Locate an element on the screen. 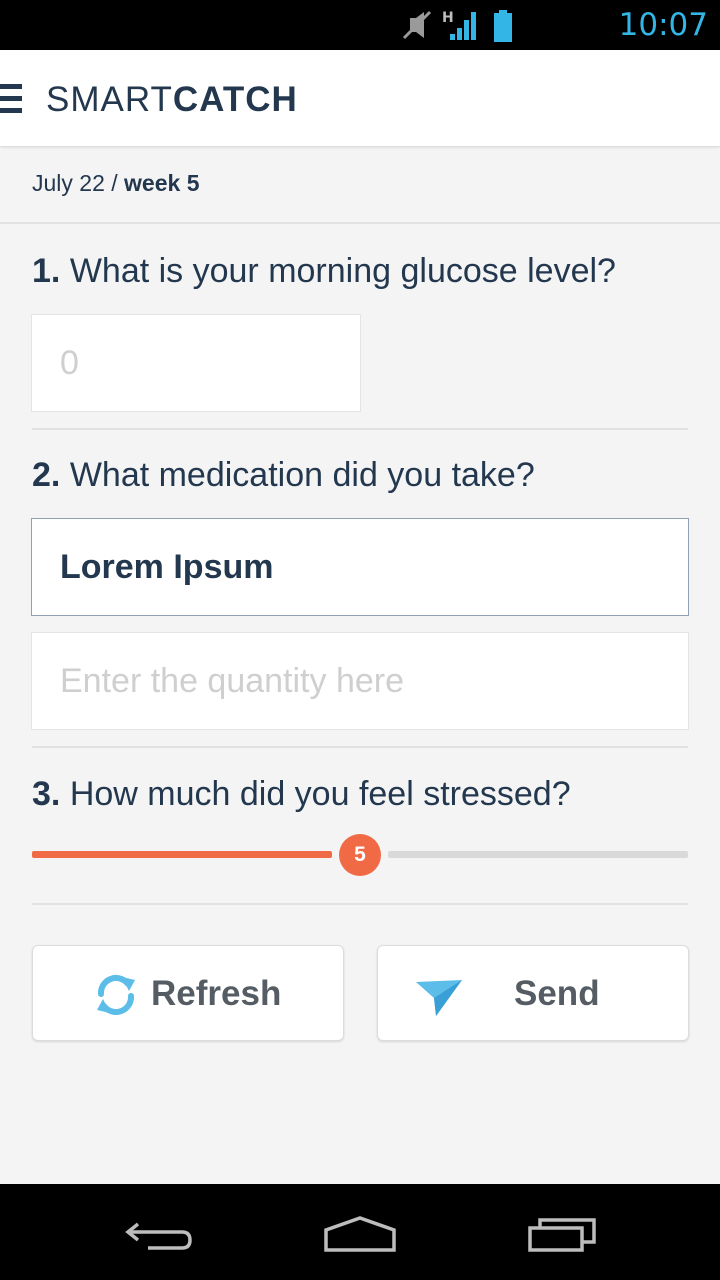  breadcrumb-week: week 5 is located at coordinates (162, 183).